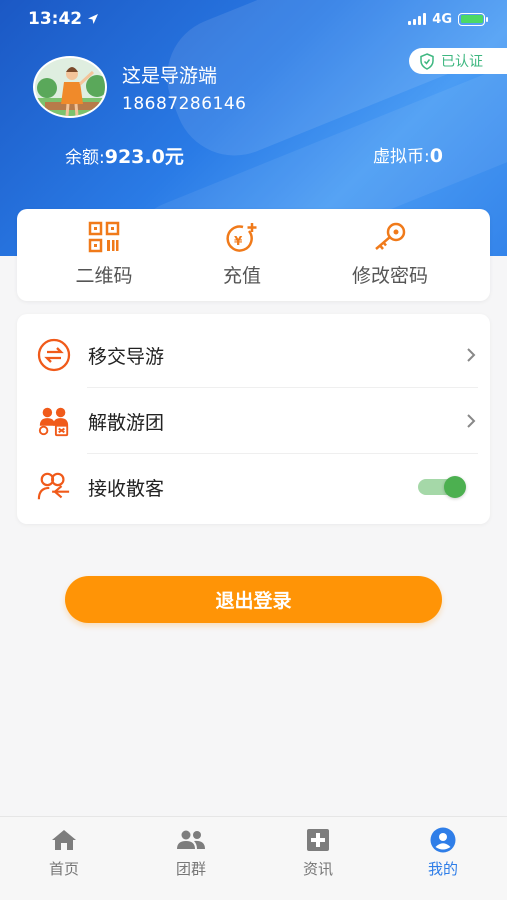 The image size is (507, 900). What do you see at coordinates (104, 255) in the screenshot?
I see `qr-code-button: 二维码` at bounding box center [104, 255].